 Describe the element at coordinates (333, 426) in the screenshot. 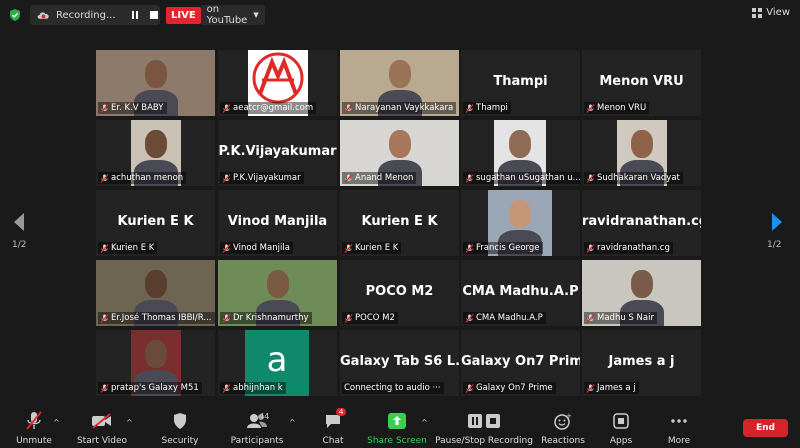

I see `chat-button: 4 Chat` at that location.